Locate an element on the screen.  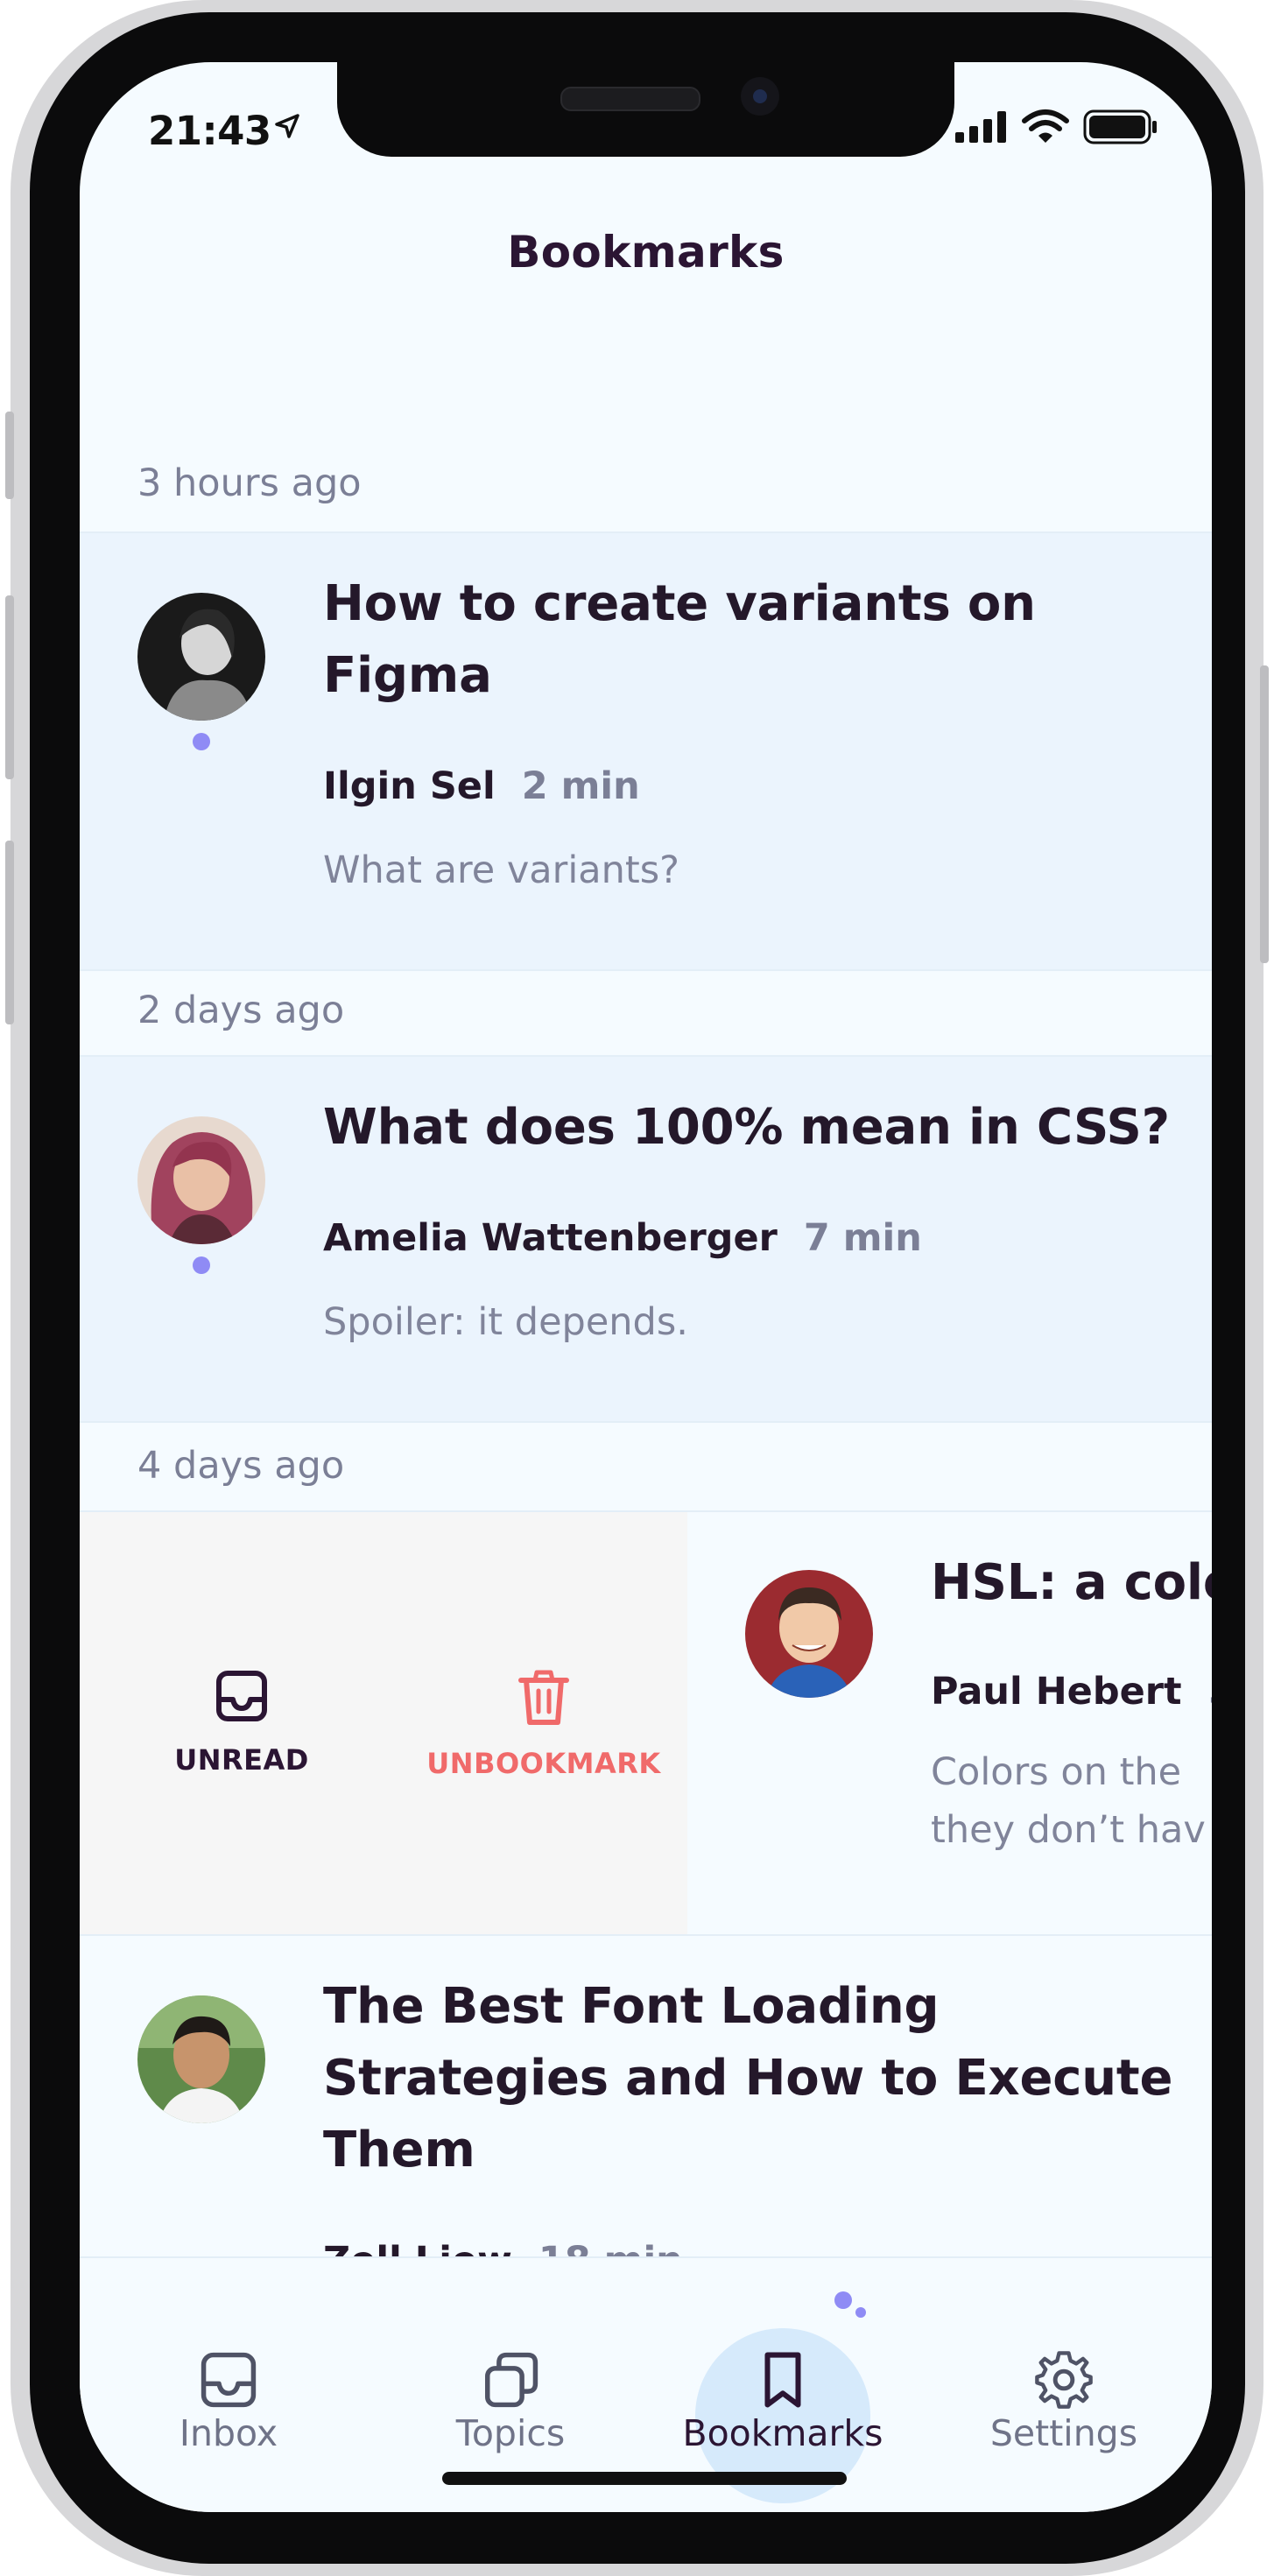
swipe-actions-panel: UNREAD UNBOOKMARK is located at coordinates (384, 1723).